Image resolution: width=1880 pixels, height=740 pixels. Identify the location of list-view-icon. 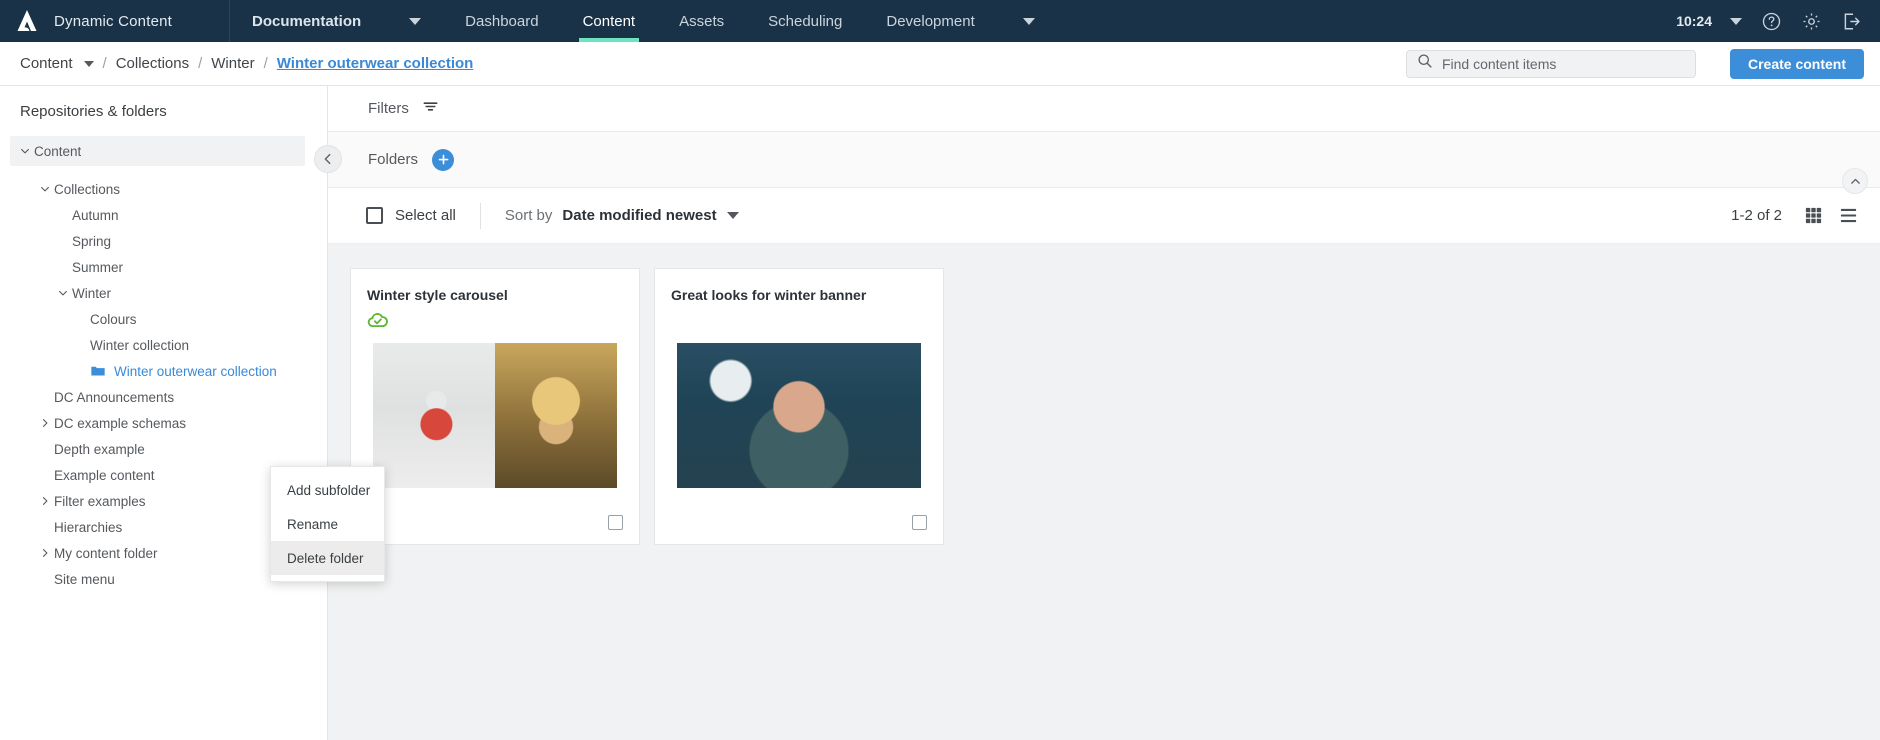
(1848, 215).